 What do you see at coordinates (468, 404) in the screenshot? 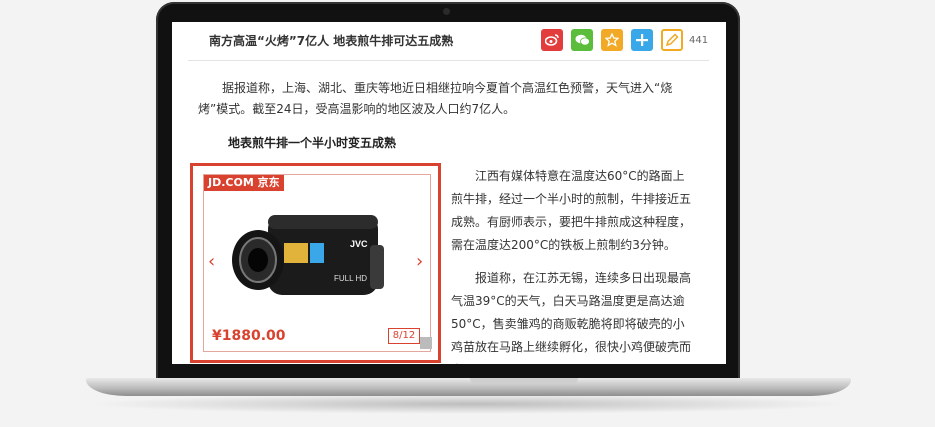
I see `laptop-shadow` at bounding box center [468, 404].